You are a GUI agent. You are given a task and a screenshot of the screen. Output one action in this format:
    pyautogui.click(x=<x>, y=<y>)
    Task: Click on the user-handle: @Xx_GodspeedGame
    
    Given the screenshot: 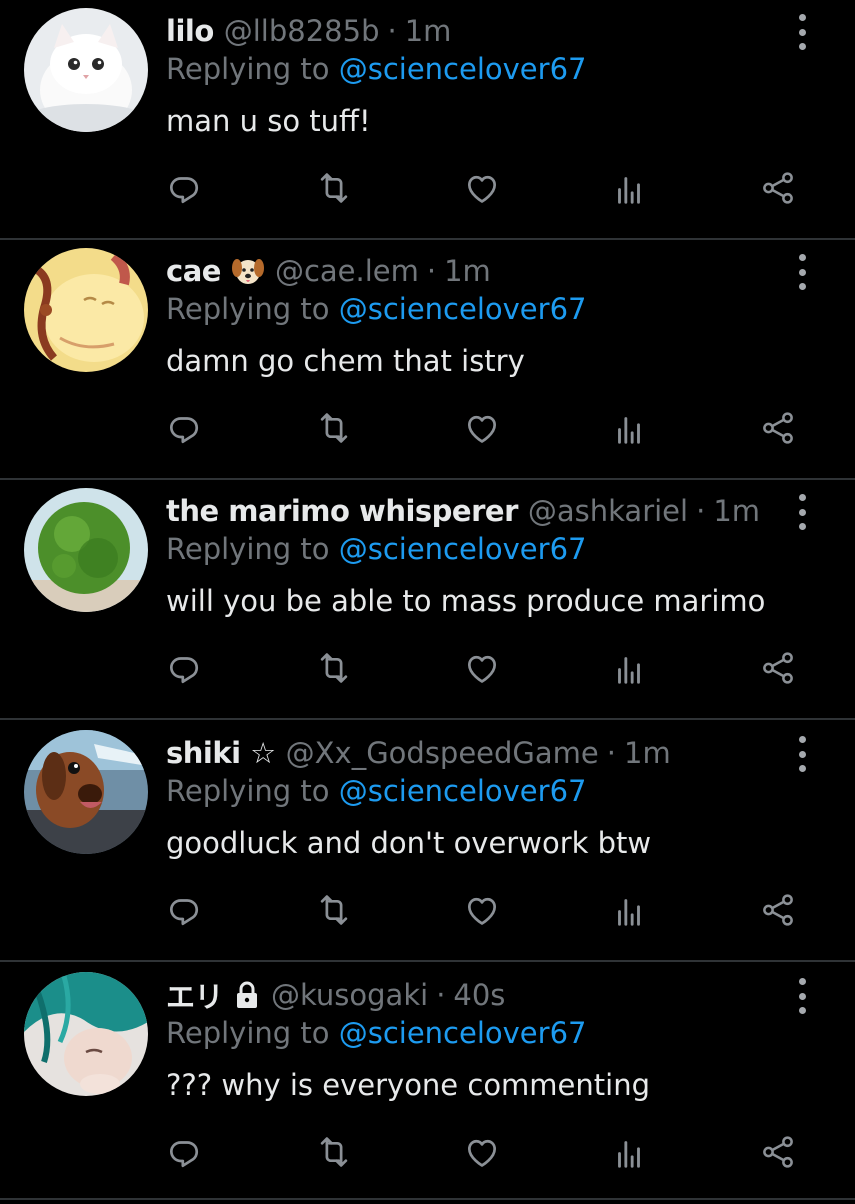 What is the action you would take?
    pyautogui.click(x=442, y=753)
    